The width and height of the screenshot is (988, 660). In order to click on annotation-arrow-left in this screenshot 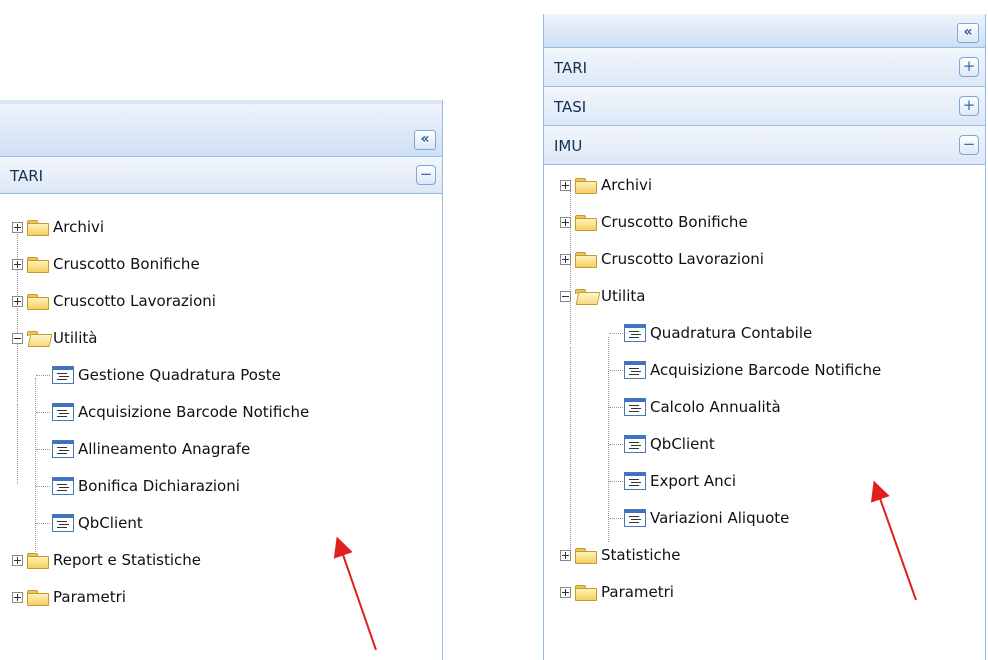, I will do `click(355, 593)`.